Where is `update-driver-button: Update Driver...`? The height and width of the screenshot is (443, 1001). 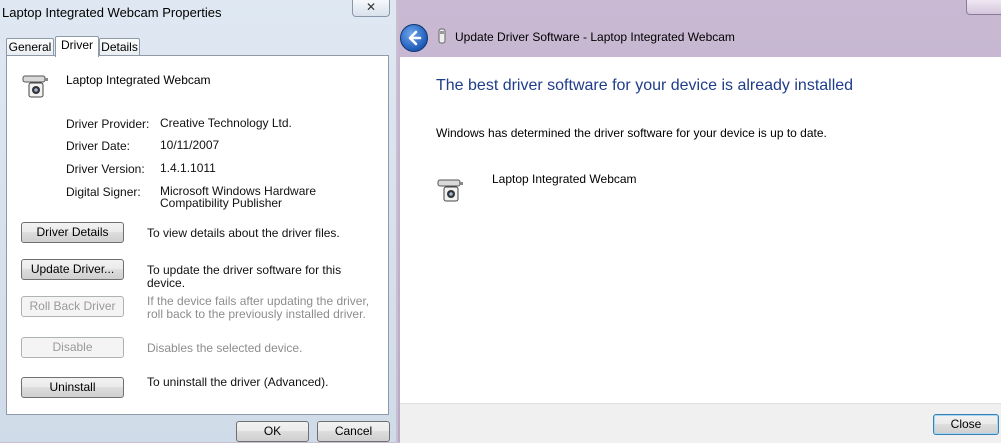 update-driver-button: Update Driver... is located at coordinates (72, 269).